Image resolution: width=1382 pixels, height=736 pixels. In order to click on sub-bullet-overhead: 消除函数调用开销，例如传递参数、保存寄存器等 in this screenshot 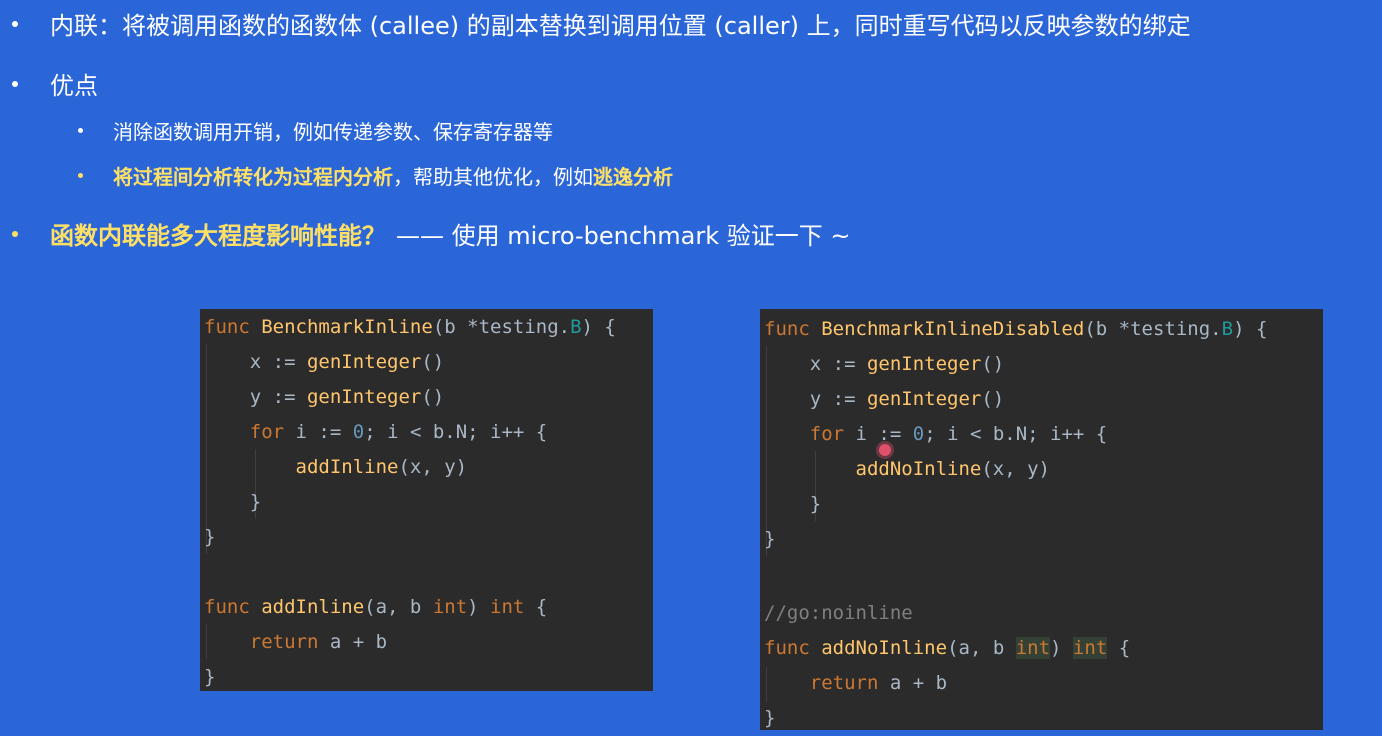, I will do `click(315, 130)`.